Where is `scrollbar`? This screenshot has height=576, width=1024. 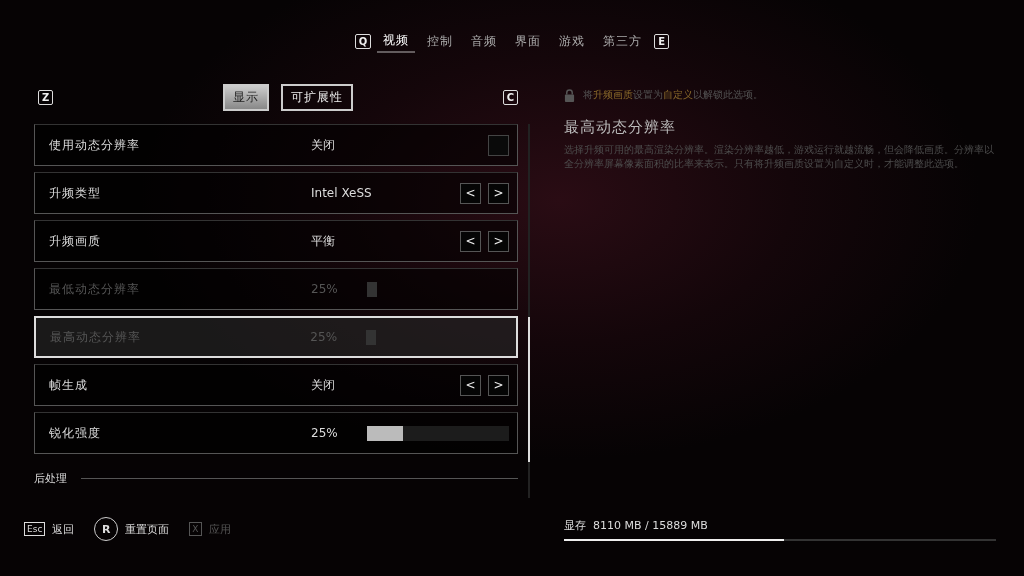
scrollbar is located at coordinates (529, 311).